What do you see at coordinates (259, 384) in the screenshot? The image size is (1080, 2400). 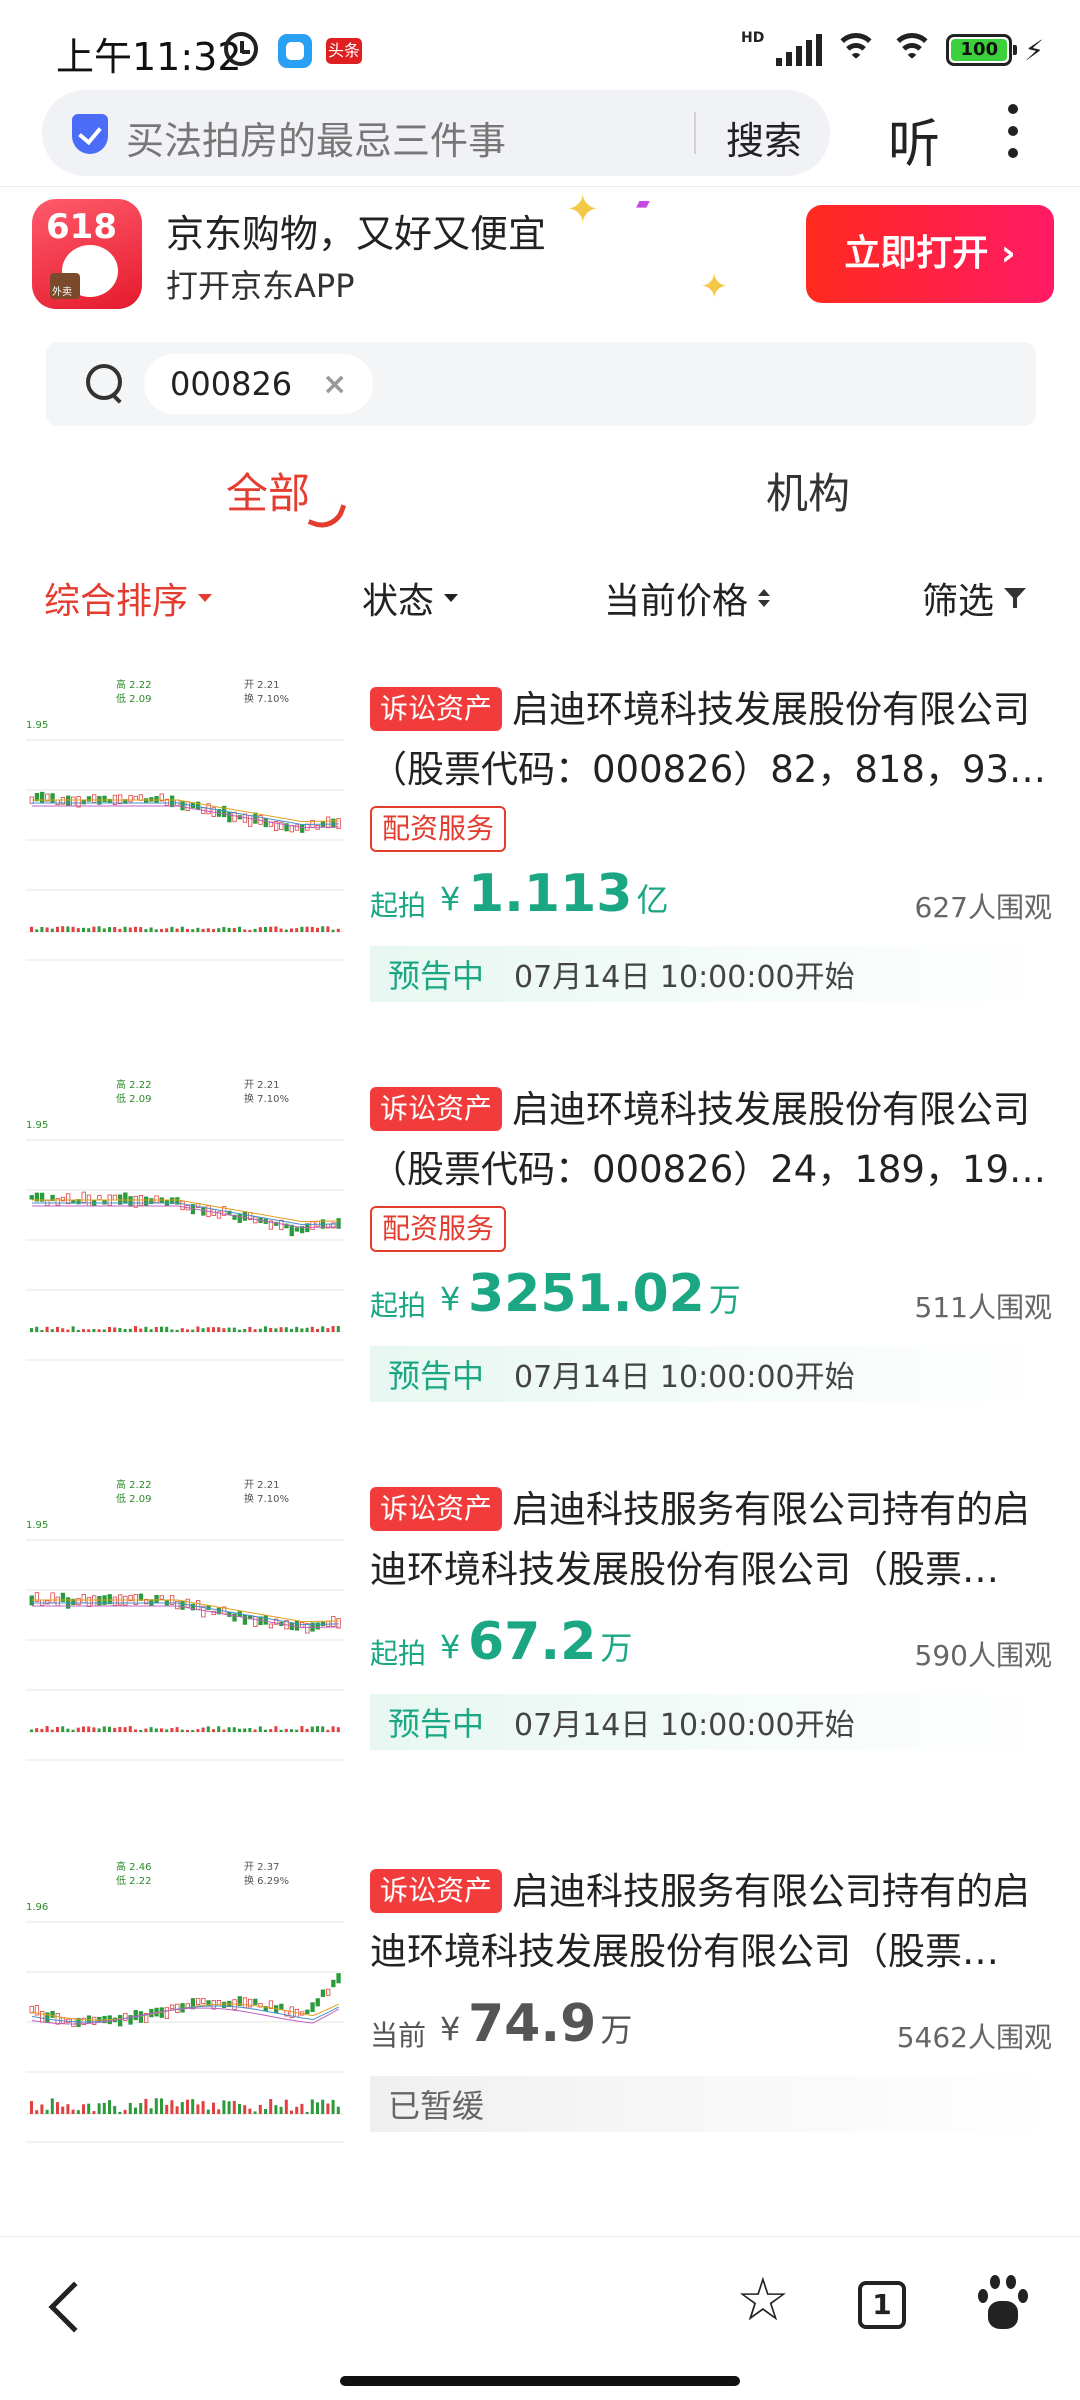 I see `search-keyword-chip: 000826 ×` at bounding box center [259, 384].